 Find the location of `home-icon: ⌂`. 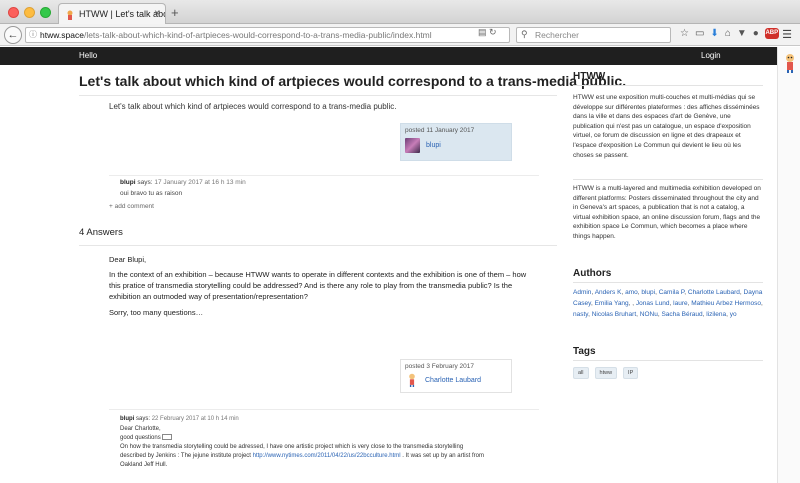

home-icon: ⌂ is located at coordinates (728, 33).